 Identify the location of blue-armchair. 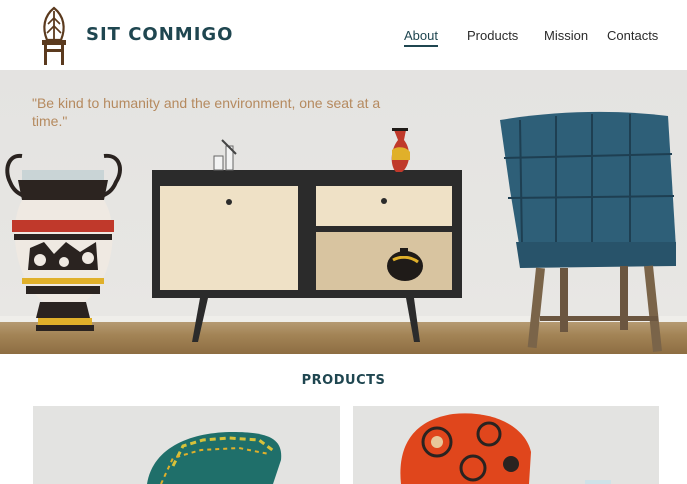
(588, 231).